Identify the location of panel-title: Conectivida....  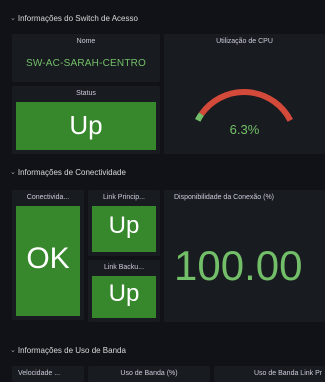
(48, 197).